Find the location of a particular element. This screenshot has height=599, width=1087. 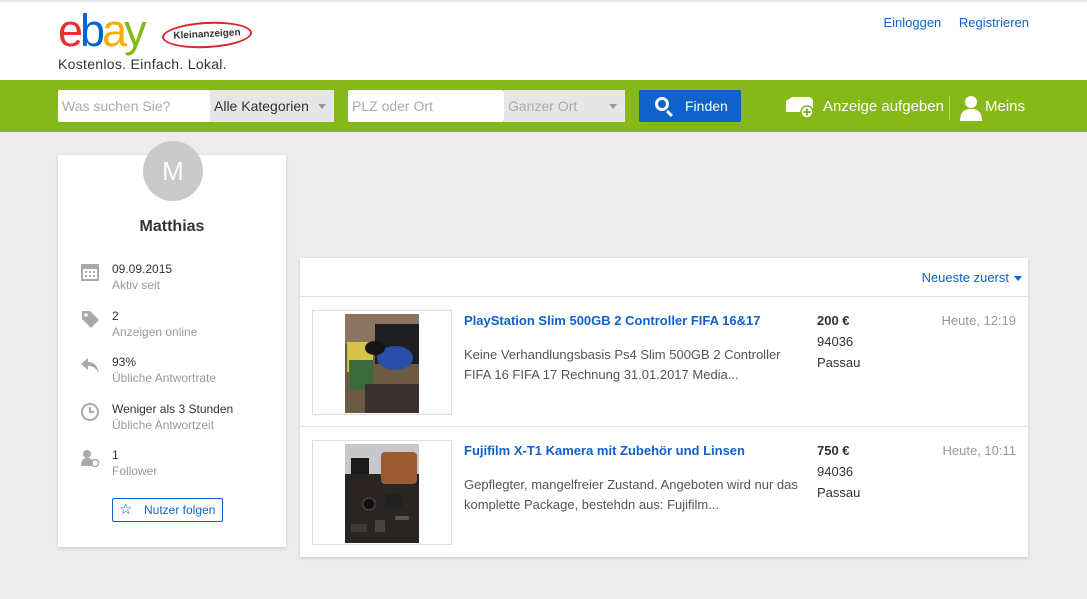

radius-select: Ganzer Ort is located at coordinates (564, 106).